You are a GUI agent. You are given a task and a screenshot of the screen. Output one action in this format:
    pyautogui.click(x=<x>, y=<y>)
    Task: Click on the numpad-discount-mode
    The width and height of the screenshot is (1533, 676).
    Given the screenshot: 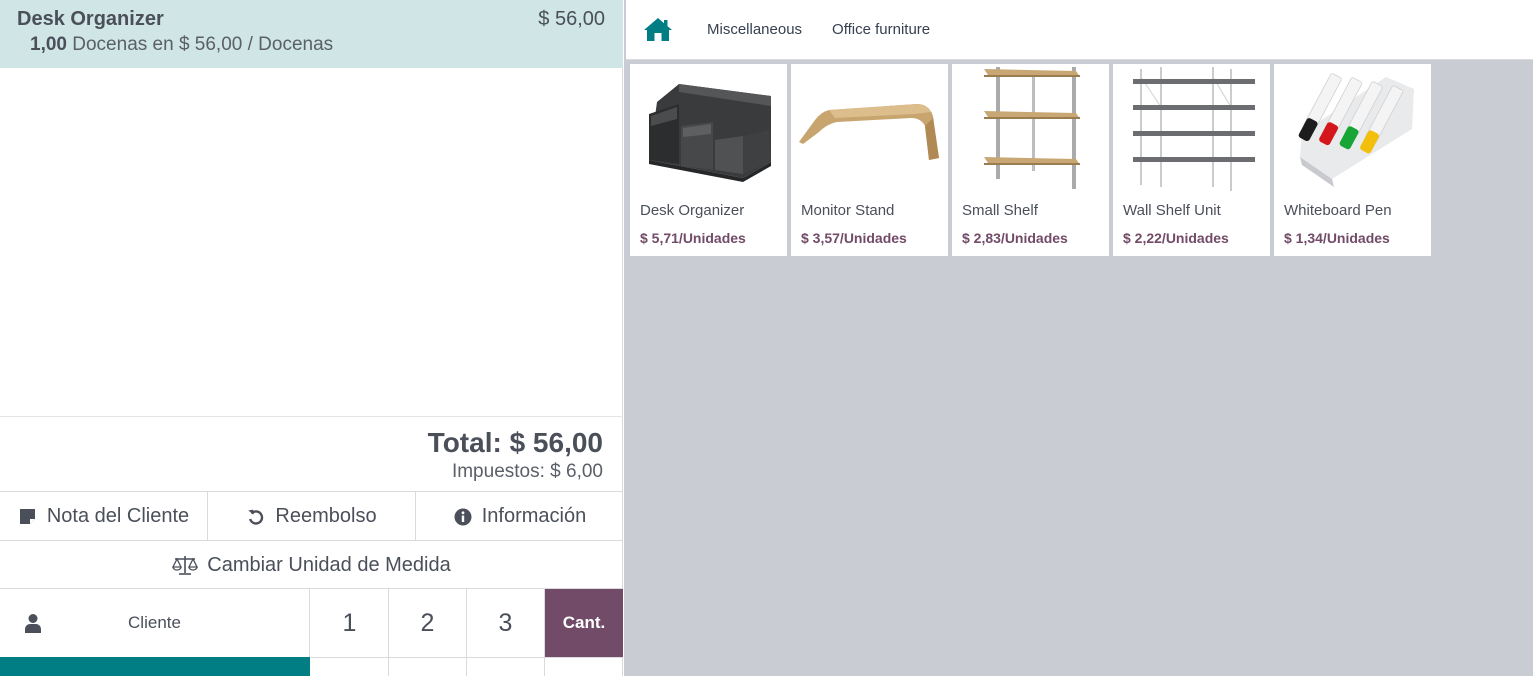 What is the action you would take?
    pyautogui.click(x=584, y=666)
    